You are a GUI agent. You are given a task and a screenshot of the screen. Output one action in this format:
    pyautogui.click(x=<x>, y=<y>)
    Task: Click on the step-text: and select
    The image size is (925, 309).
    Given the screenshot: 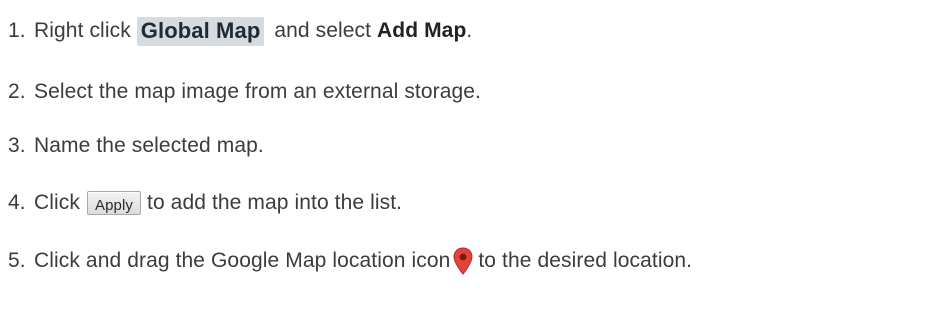 What is the action you would take?
    pyautogui.click(x=323, y=30)
    